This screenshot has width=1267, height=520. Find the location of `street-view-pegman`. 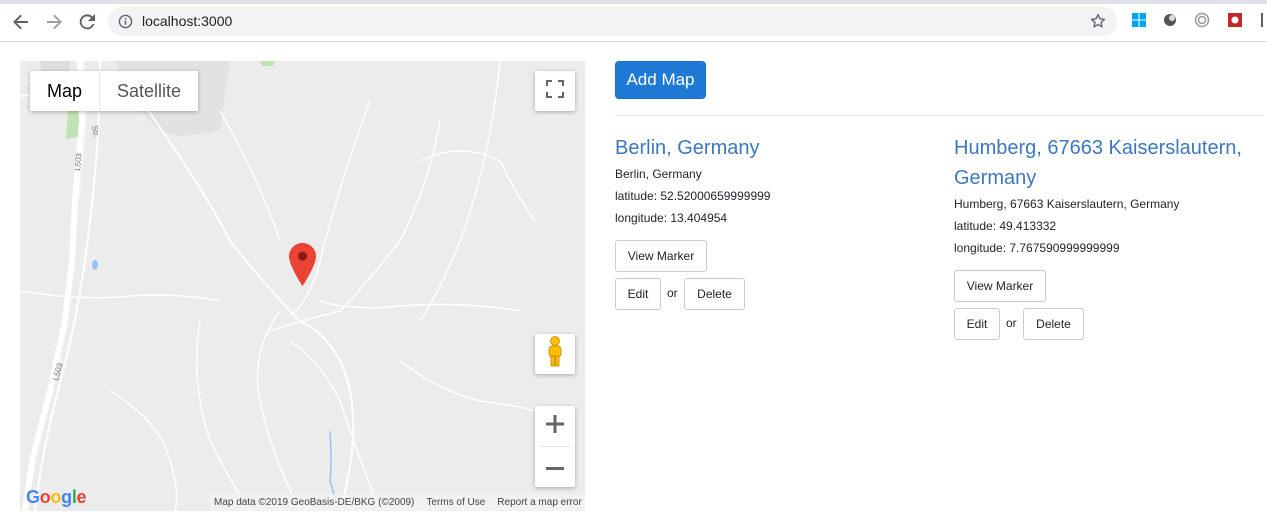

street-view-pegman is located at coordinates (555, 354).